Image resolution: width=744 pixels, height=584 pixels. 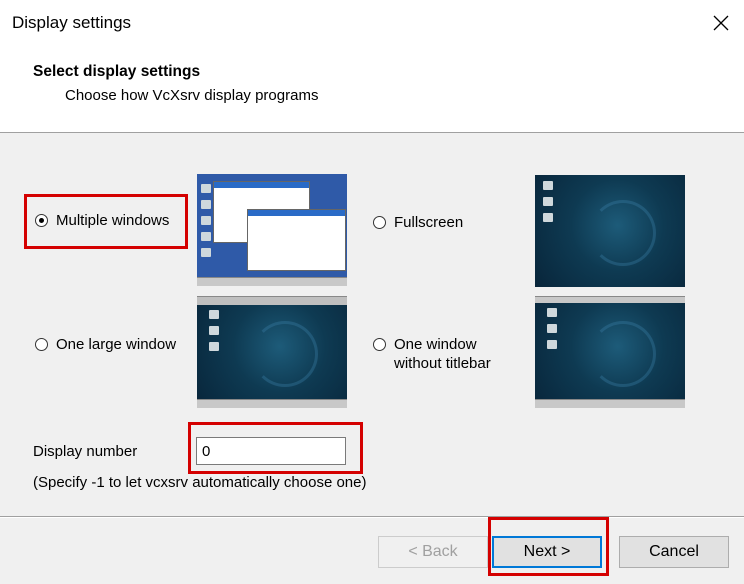 I want to click on radio-one-large-window: One large window, so click(x=105, y=344).